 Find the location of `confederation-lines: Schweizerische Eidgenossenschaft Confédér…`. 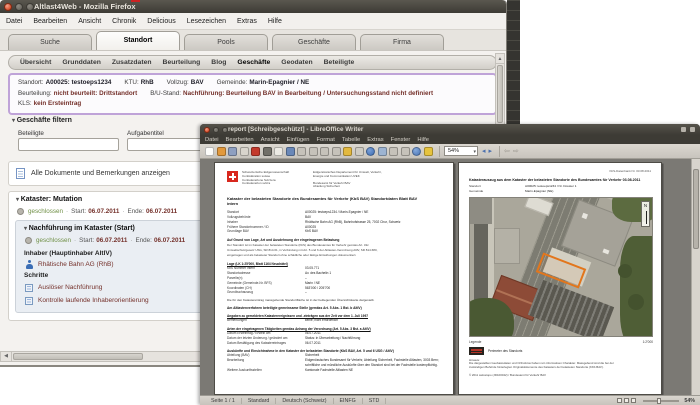

confederation-lines: Schweizerische Eidgenossenschaft Confédér… is located at coordinates (266, 178).